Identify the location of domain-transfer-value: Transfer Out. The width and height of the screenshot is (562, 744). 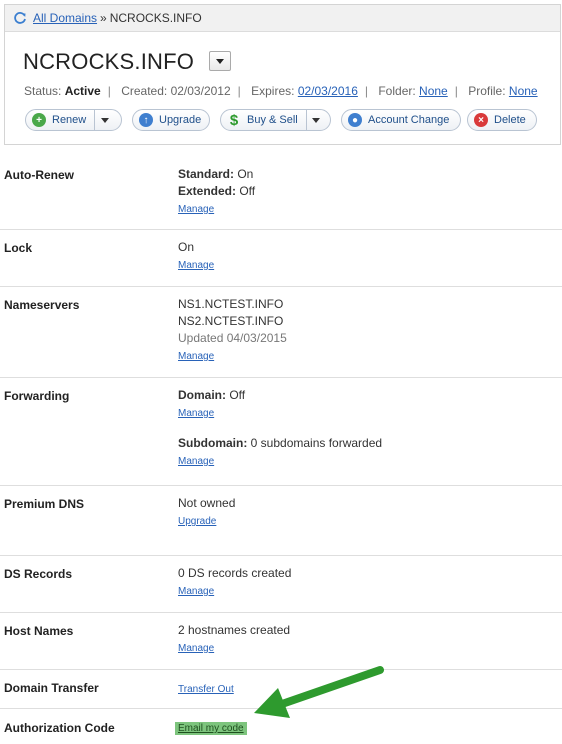
(206, 689).